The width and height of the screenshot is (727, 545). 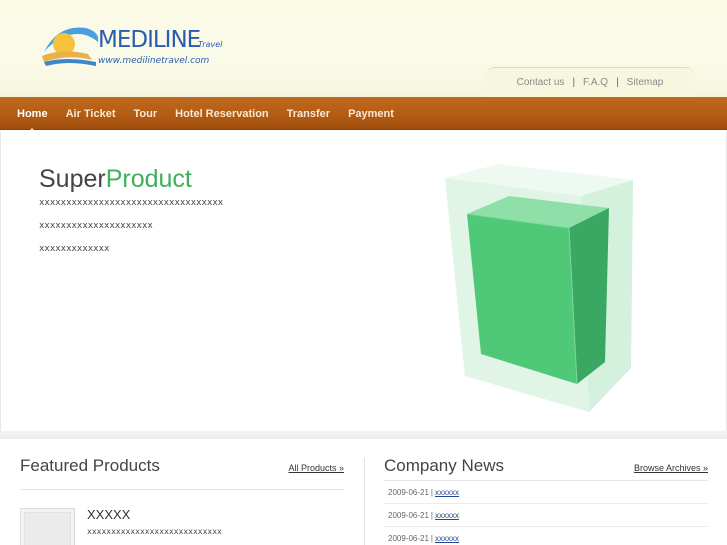 I want to click on nav-item-home: Home, so click(x=32, y=120).